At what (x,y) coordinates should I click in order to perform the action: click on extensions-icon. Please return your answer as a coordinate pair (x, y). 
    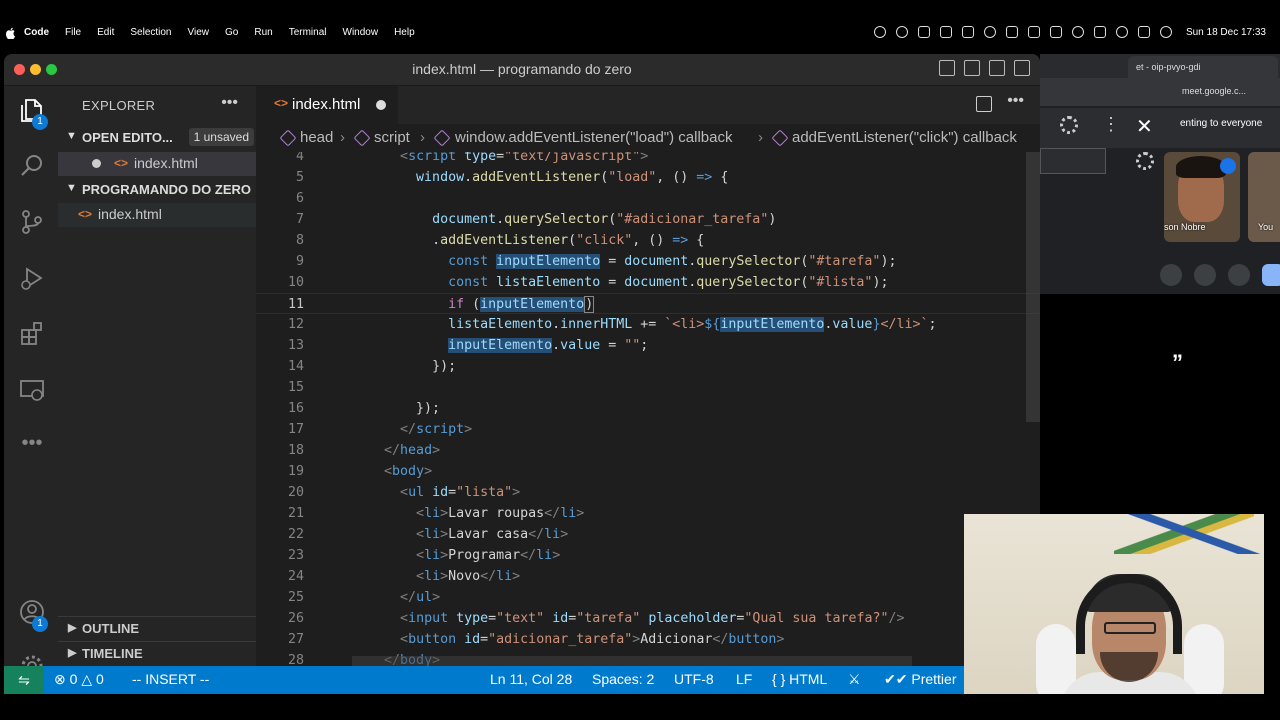
    Looking at the image, I should click on (32, 334).